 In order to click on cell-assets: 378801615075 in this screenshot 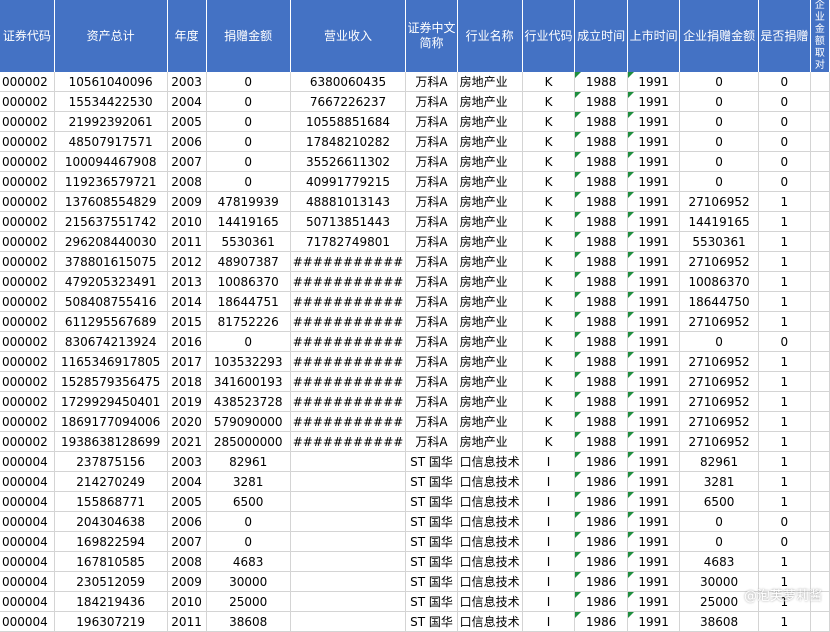, I will do `click(111, 261)`.